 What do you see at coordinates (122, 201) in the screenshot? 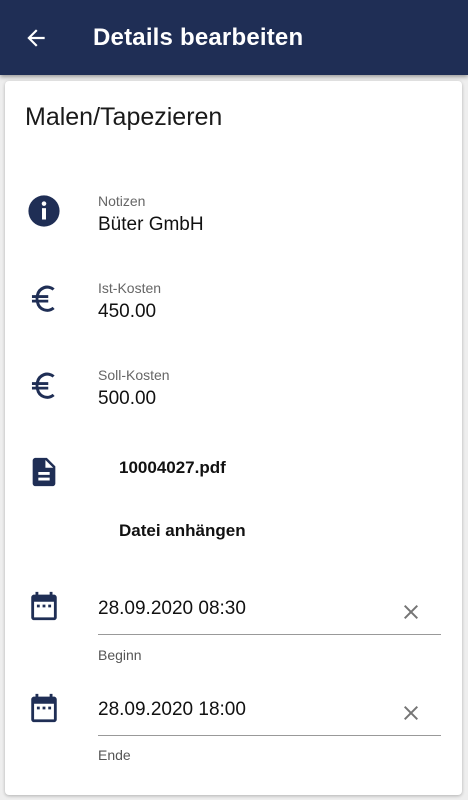
I see `notes-label: Notizen` at bounding box center [122, 201].